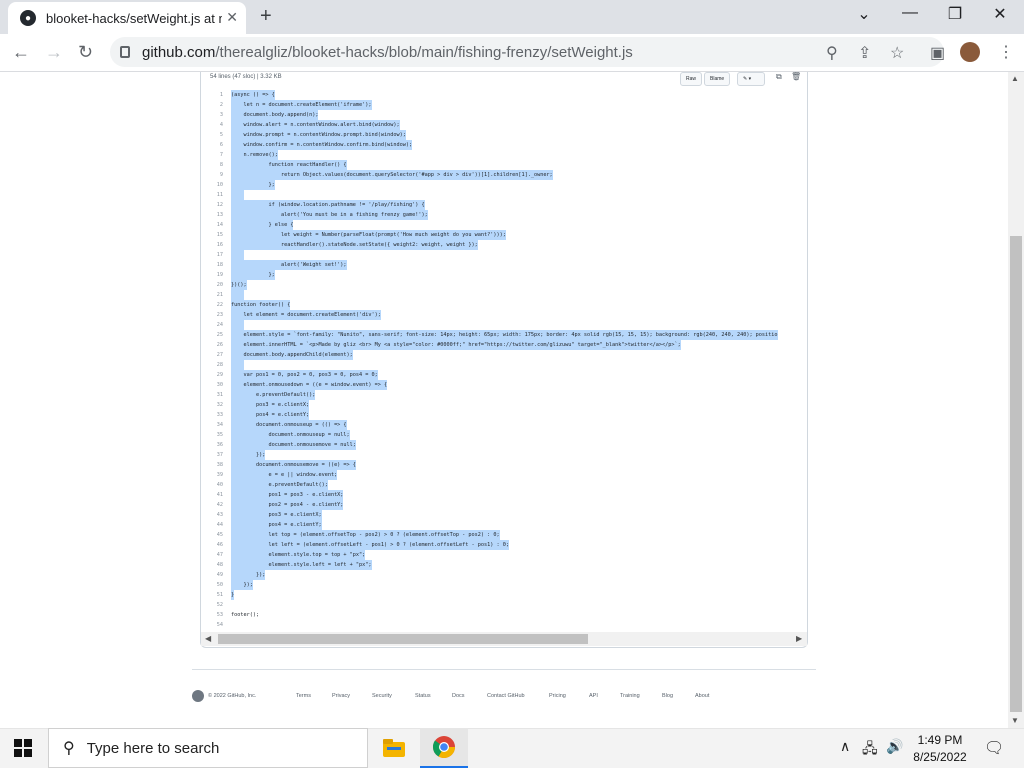  What do you see at coordinates (751, 79) in the screenshot?
I see `edit-pencil-icon: ✎ ▾` at bounding box center [751, 79].